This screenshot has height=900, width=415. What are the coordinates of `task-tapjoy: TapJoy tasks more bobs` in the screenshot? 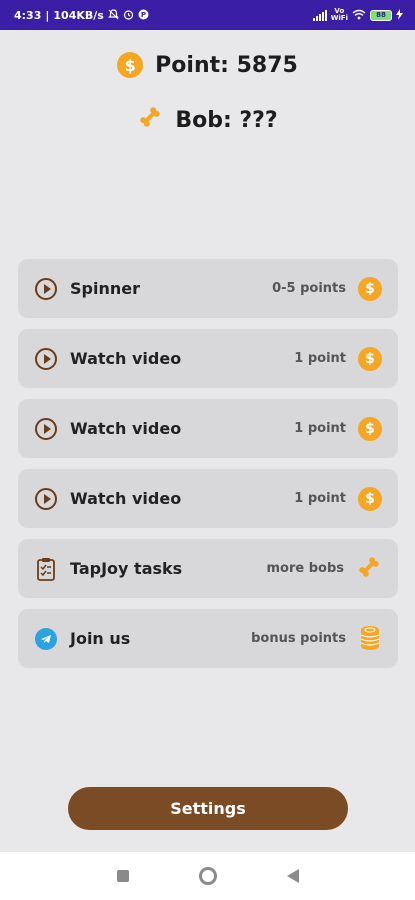 It's located at (208, 568).